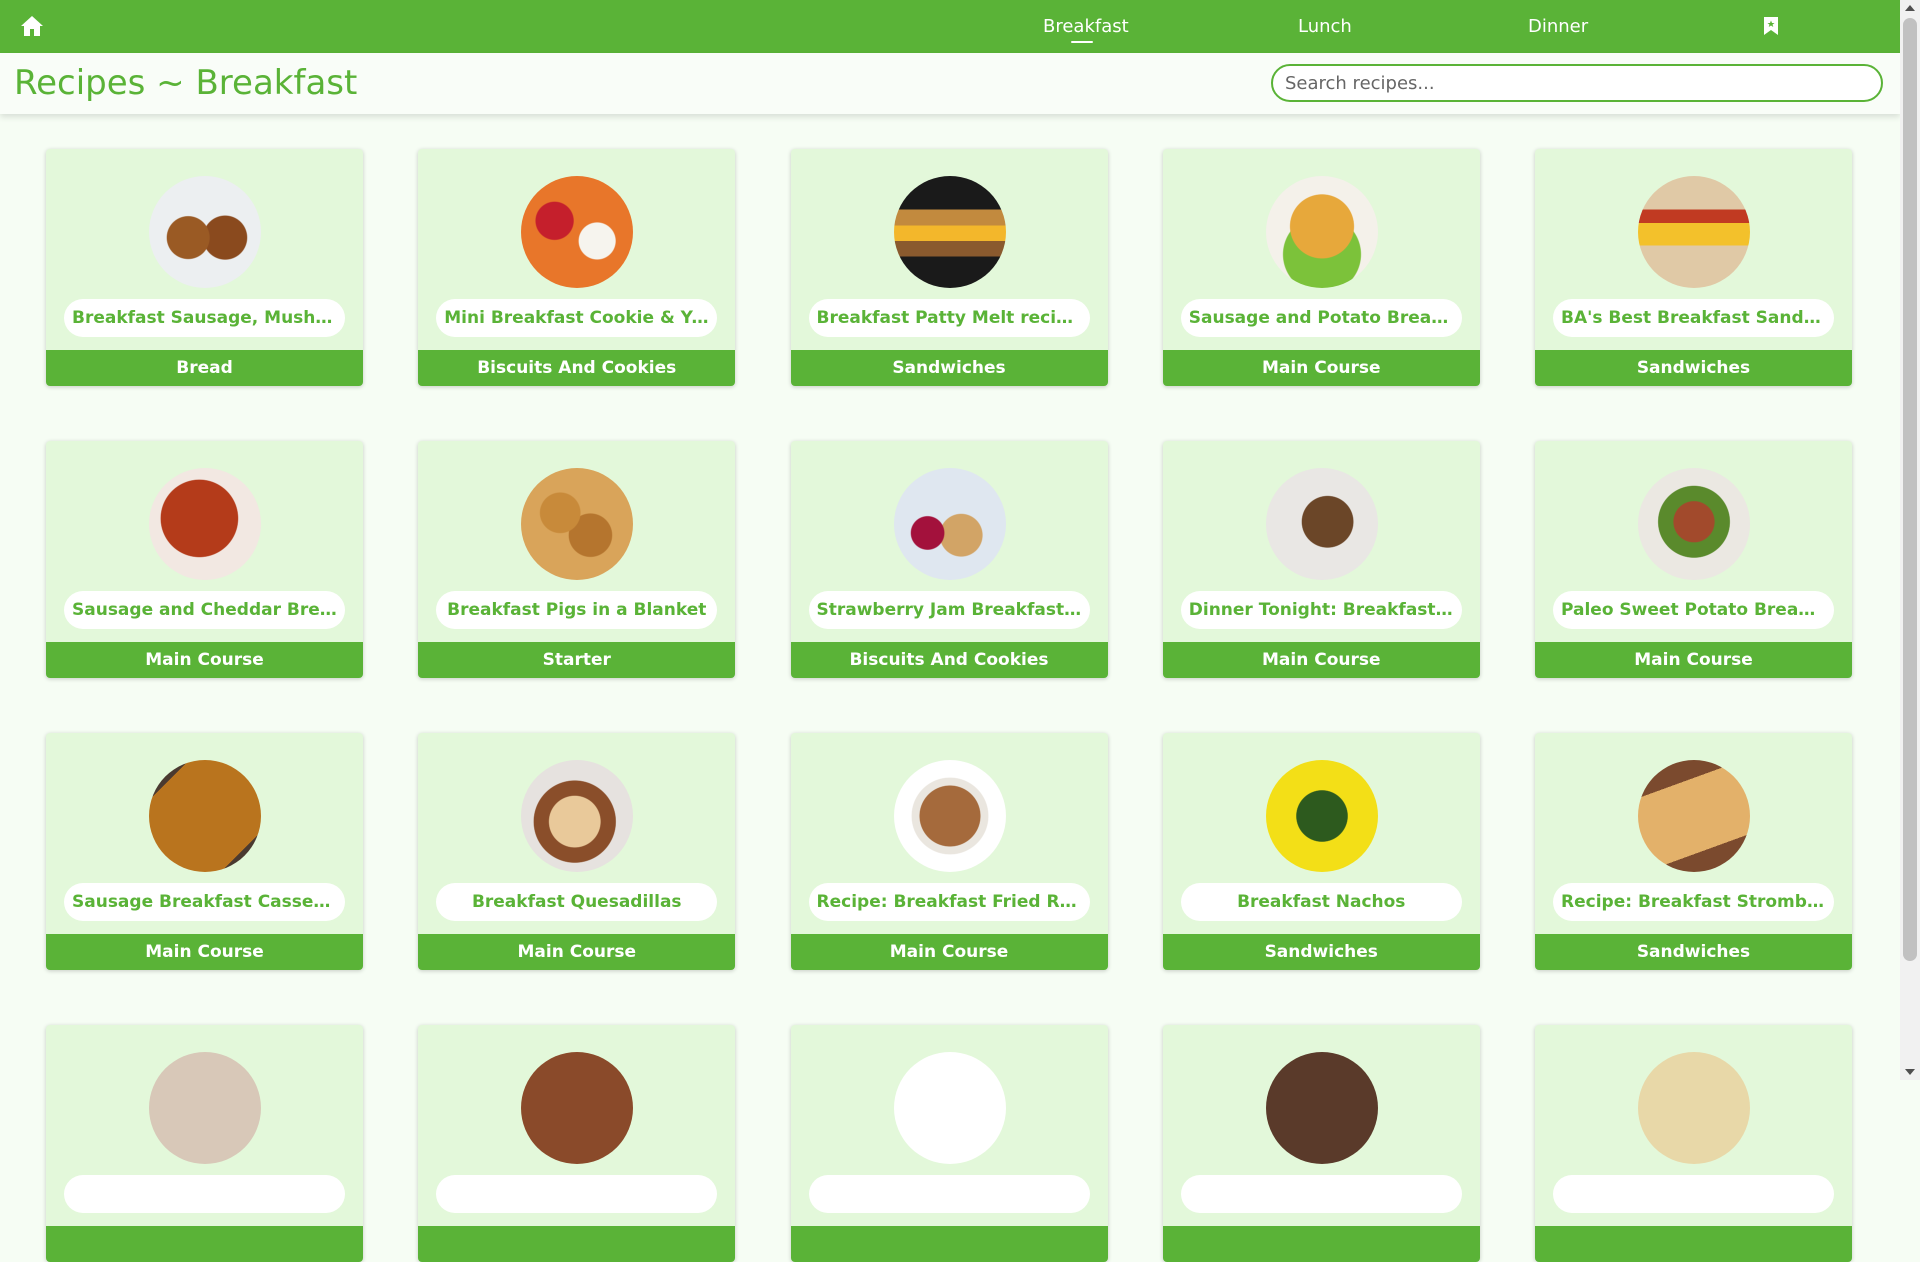  Describe the element at coordinates (1086, 26) in the screenshot. I see `nav-breakfast: Breakfast` at that location.